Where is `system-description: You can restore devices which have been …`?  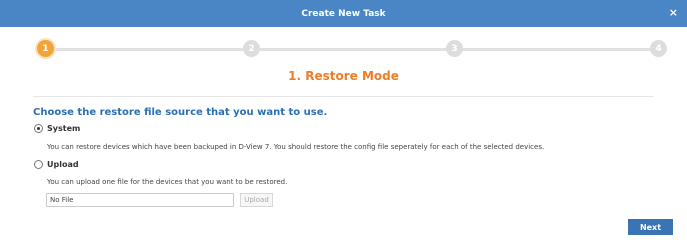 system-description: You can restore devices which have been … is located at coordinates (296, 147).